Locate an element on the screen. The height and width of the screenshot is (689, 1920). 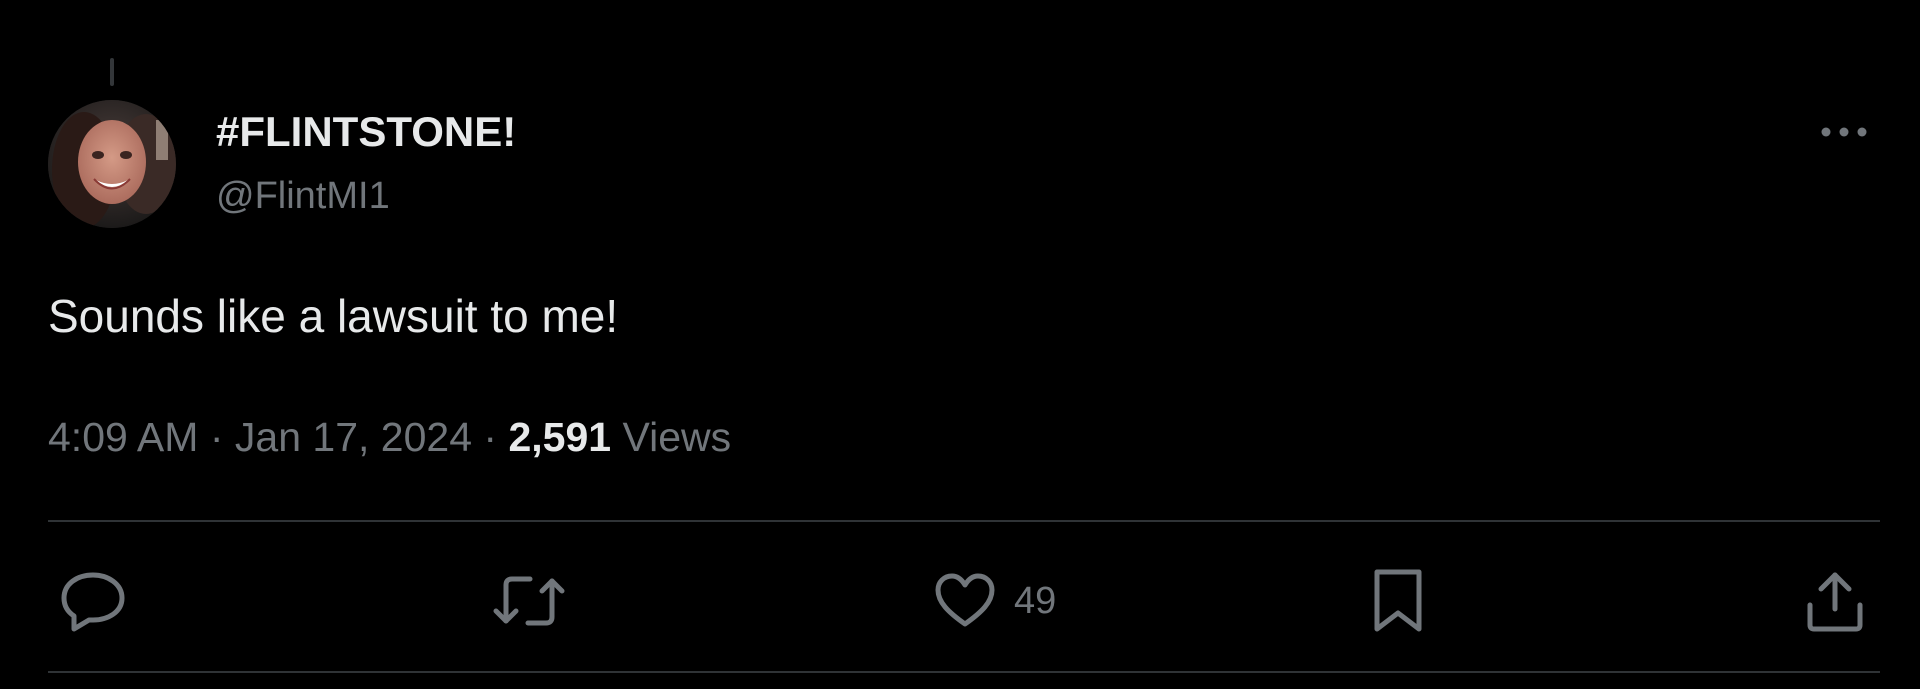
more-horizontal-icon is located at coordinates (1844, 132).